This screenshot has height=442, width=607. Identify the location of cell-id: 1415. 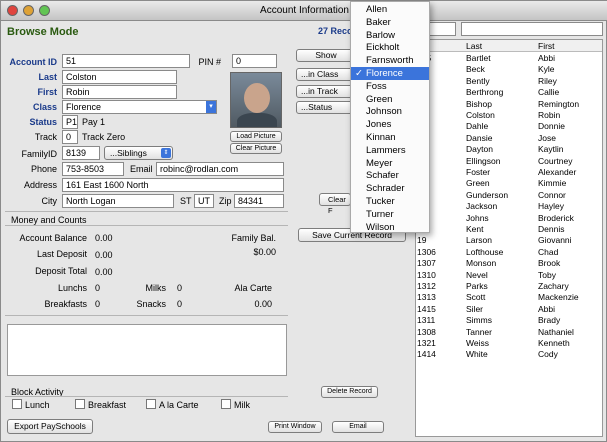
(426, 308).